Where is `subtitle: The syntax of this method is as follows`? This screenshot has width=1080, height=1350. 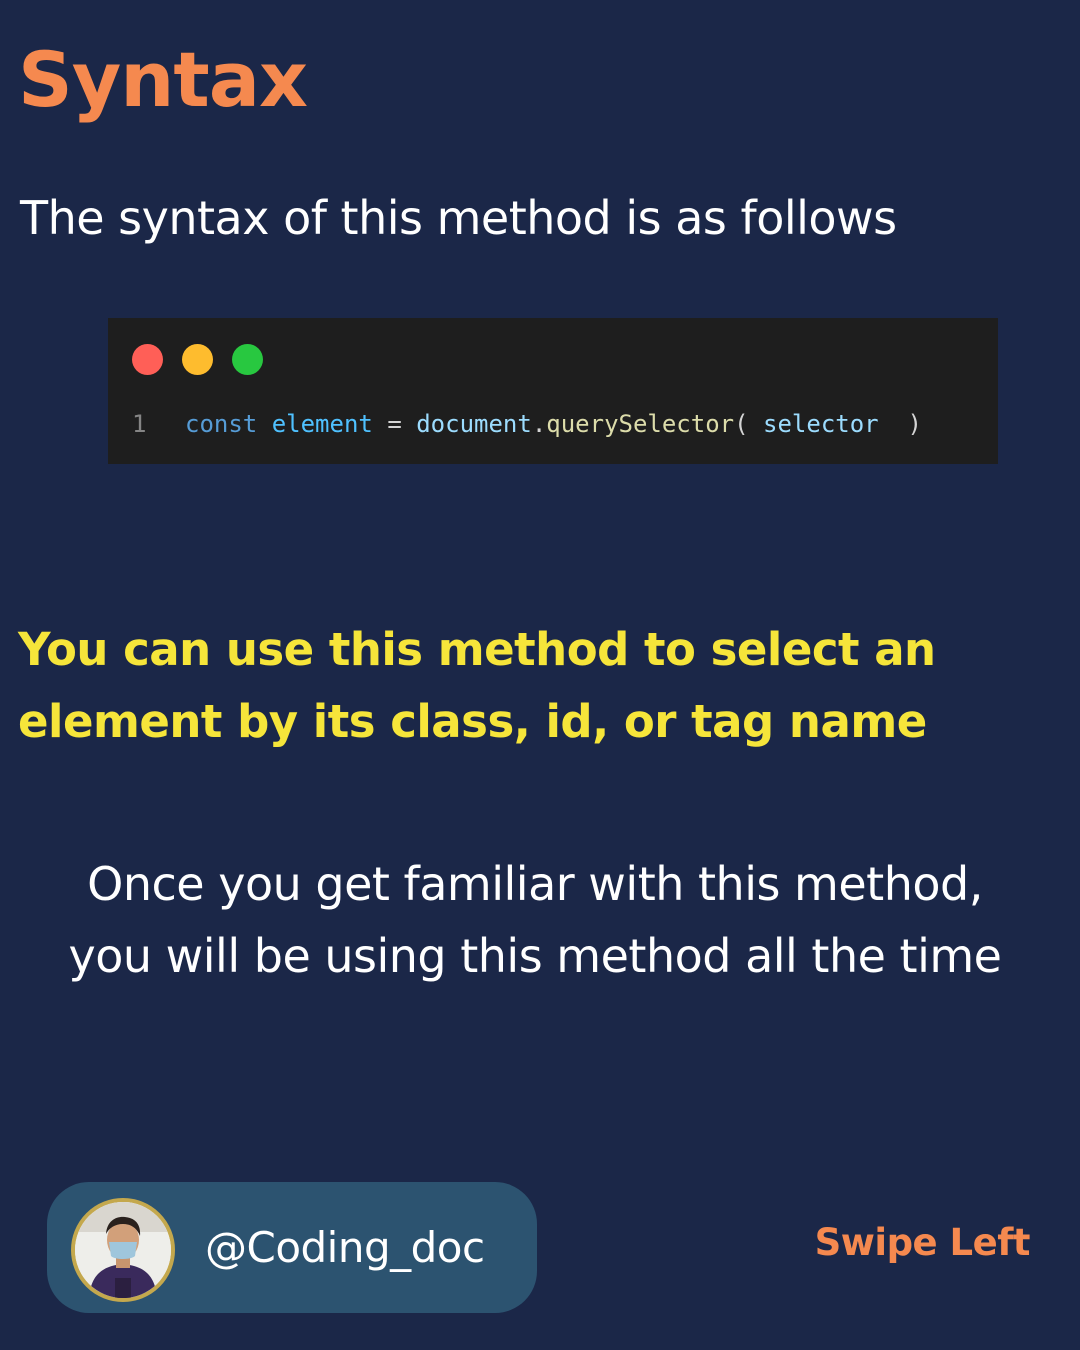 subtitle: The syntax of this method is as follows is located at coordinates (458, 218).